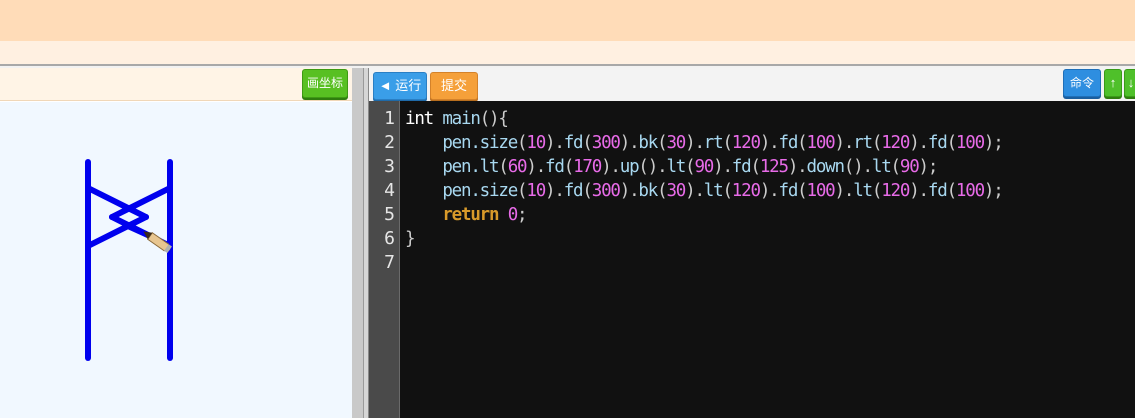  I want to click on code-token: 0, so click(513, 215).